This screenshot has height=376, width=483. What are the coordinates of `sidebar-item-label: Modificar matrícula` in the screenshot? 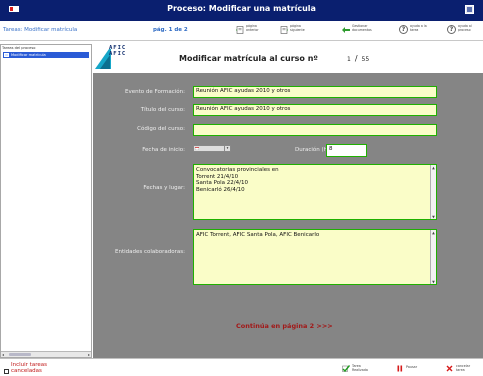 It's located at (28, 55).